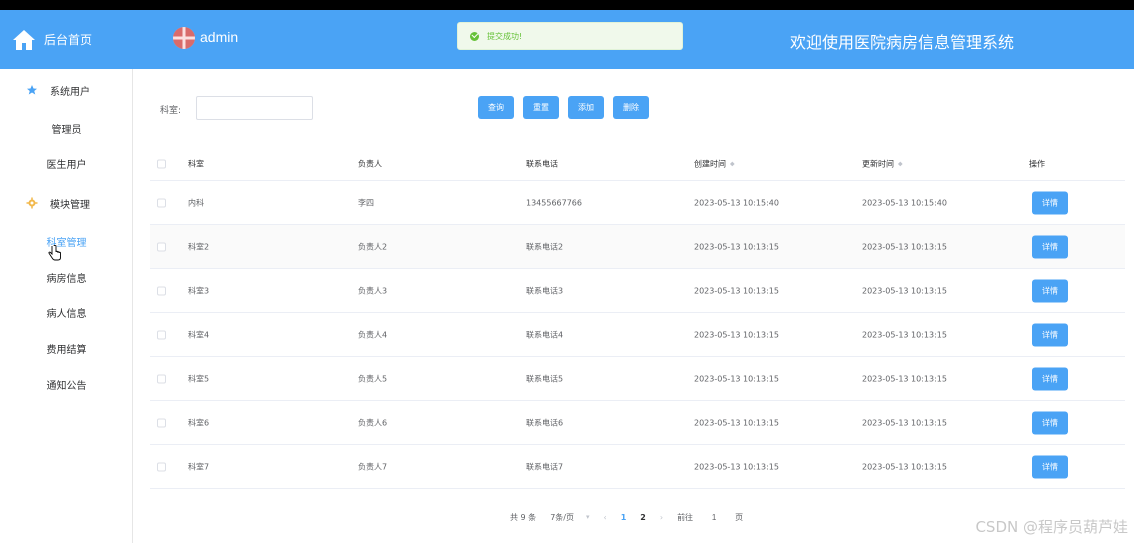  What do you see at coordinates (66, 128) in the screenshot?
I see `sidebar-item-admin: 管理员` at bounding box center [66, 128].